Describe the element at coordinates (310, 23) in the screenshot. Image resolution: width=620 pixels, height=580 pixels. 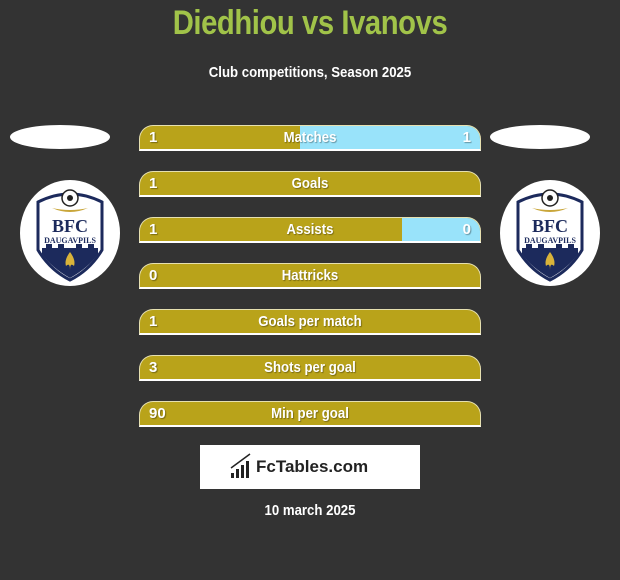
I see `page-title: Diedhiou vs Ivanovs` at that location.